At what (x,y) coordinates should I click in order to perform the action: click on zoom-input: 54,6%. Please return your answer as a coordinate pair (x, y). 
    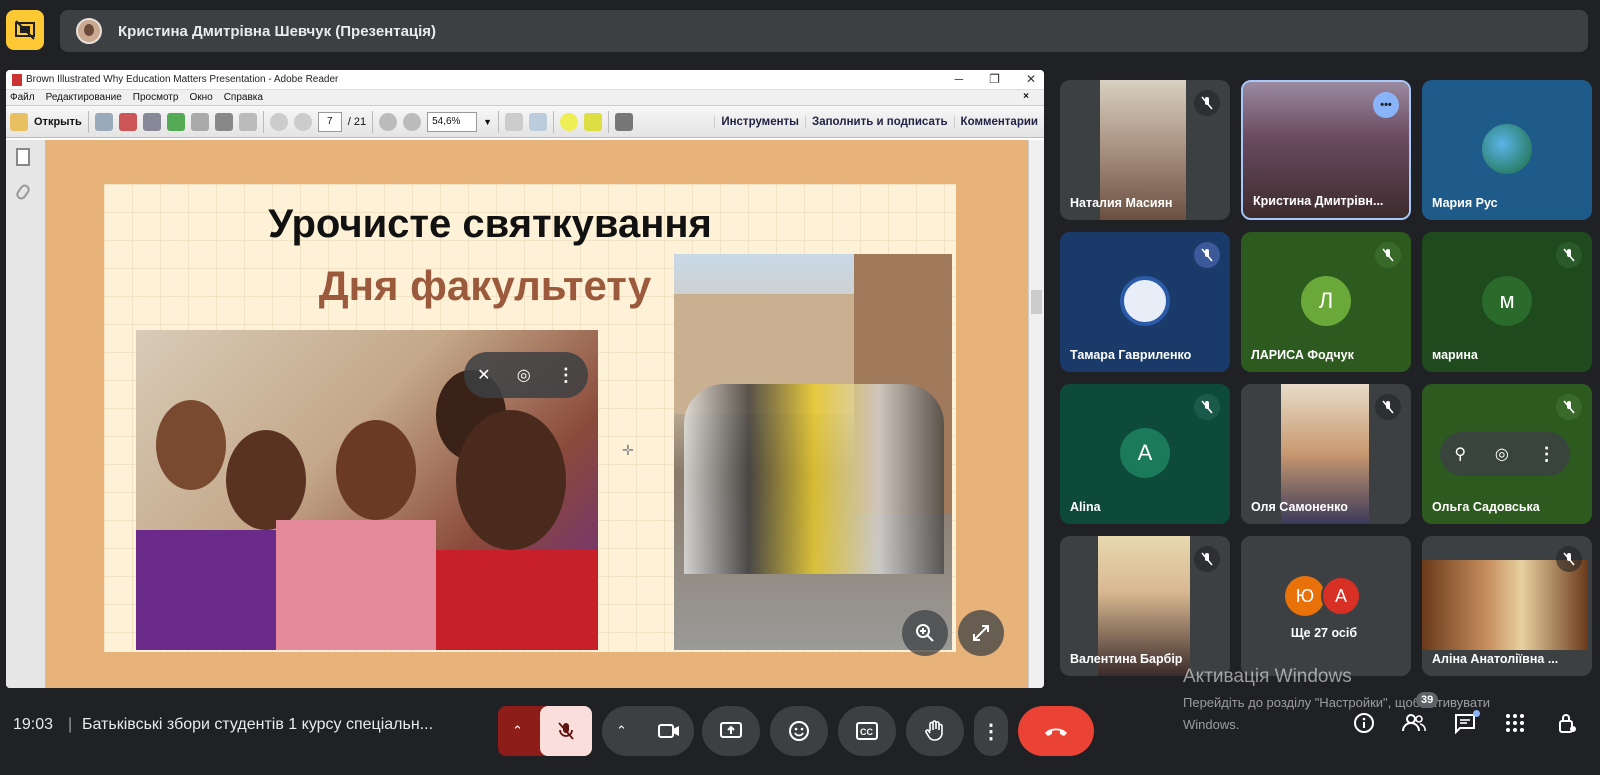
    Looking at the image, I should click on (452, 121).